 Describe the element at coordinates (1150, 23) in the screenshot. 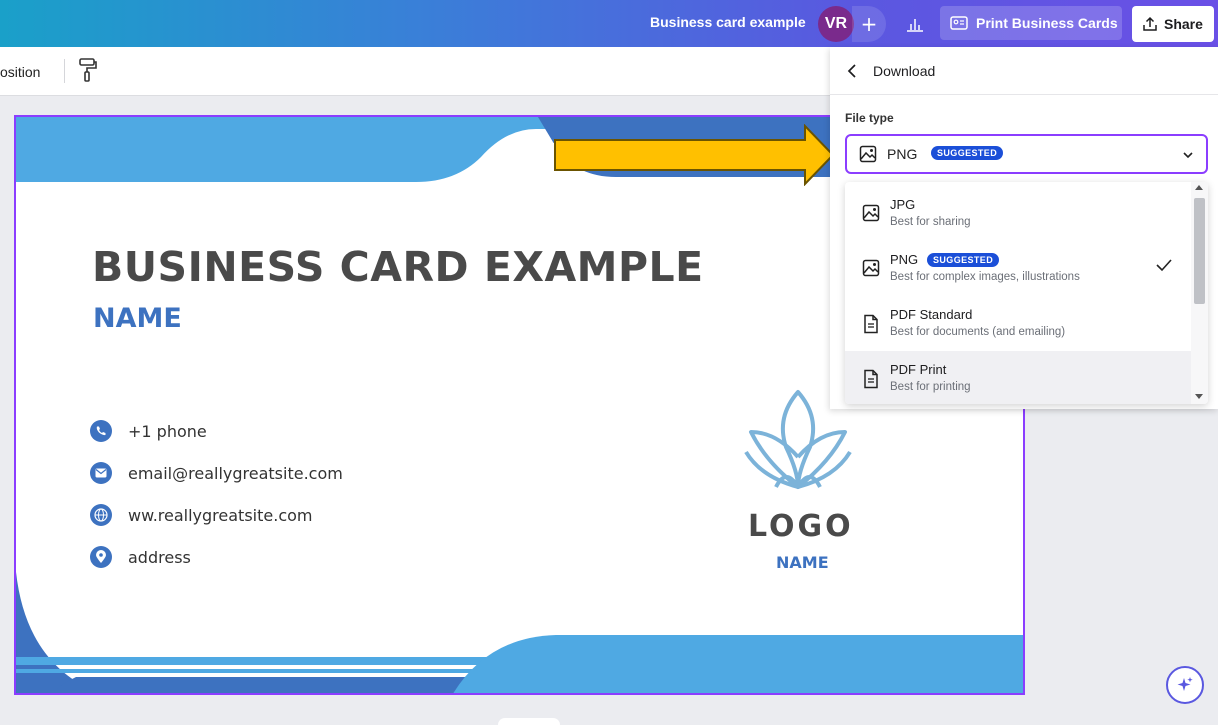

I see `share-icon` at that location.